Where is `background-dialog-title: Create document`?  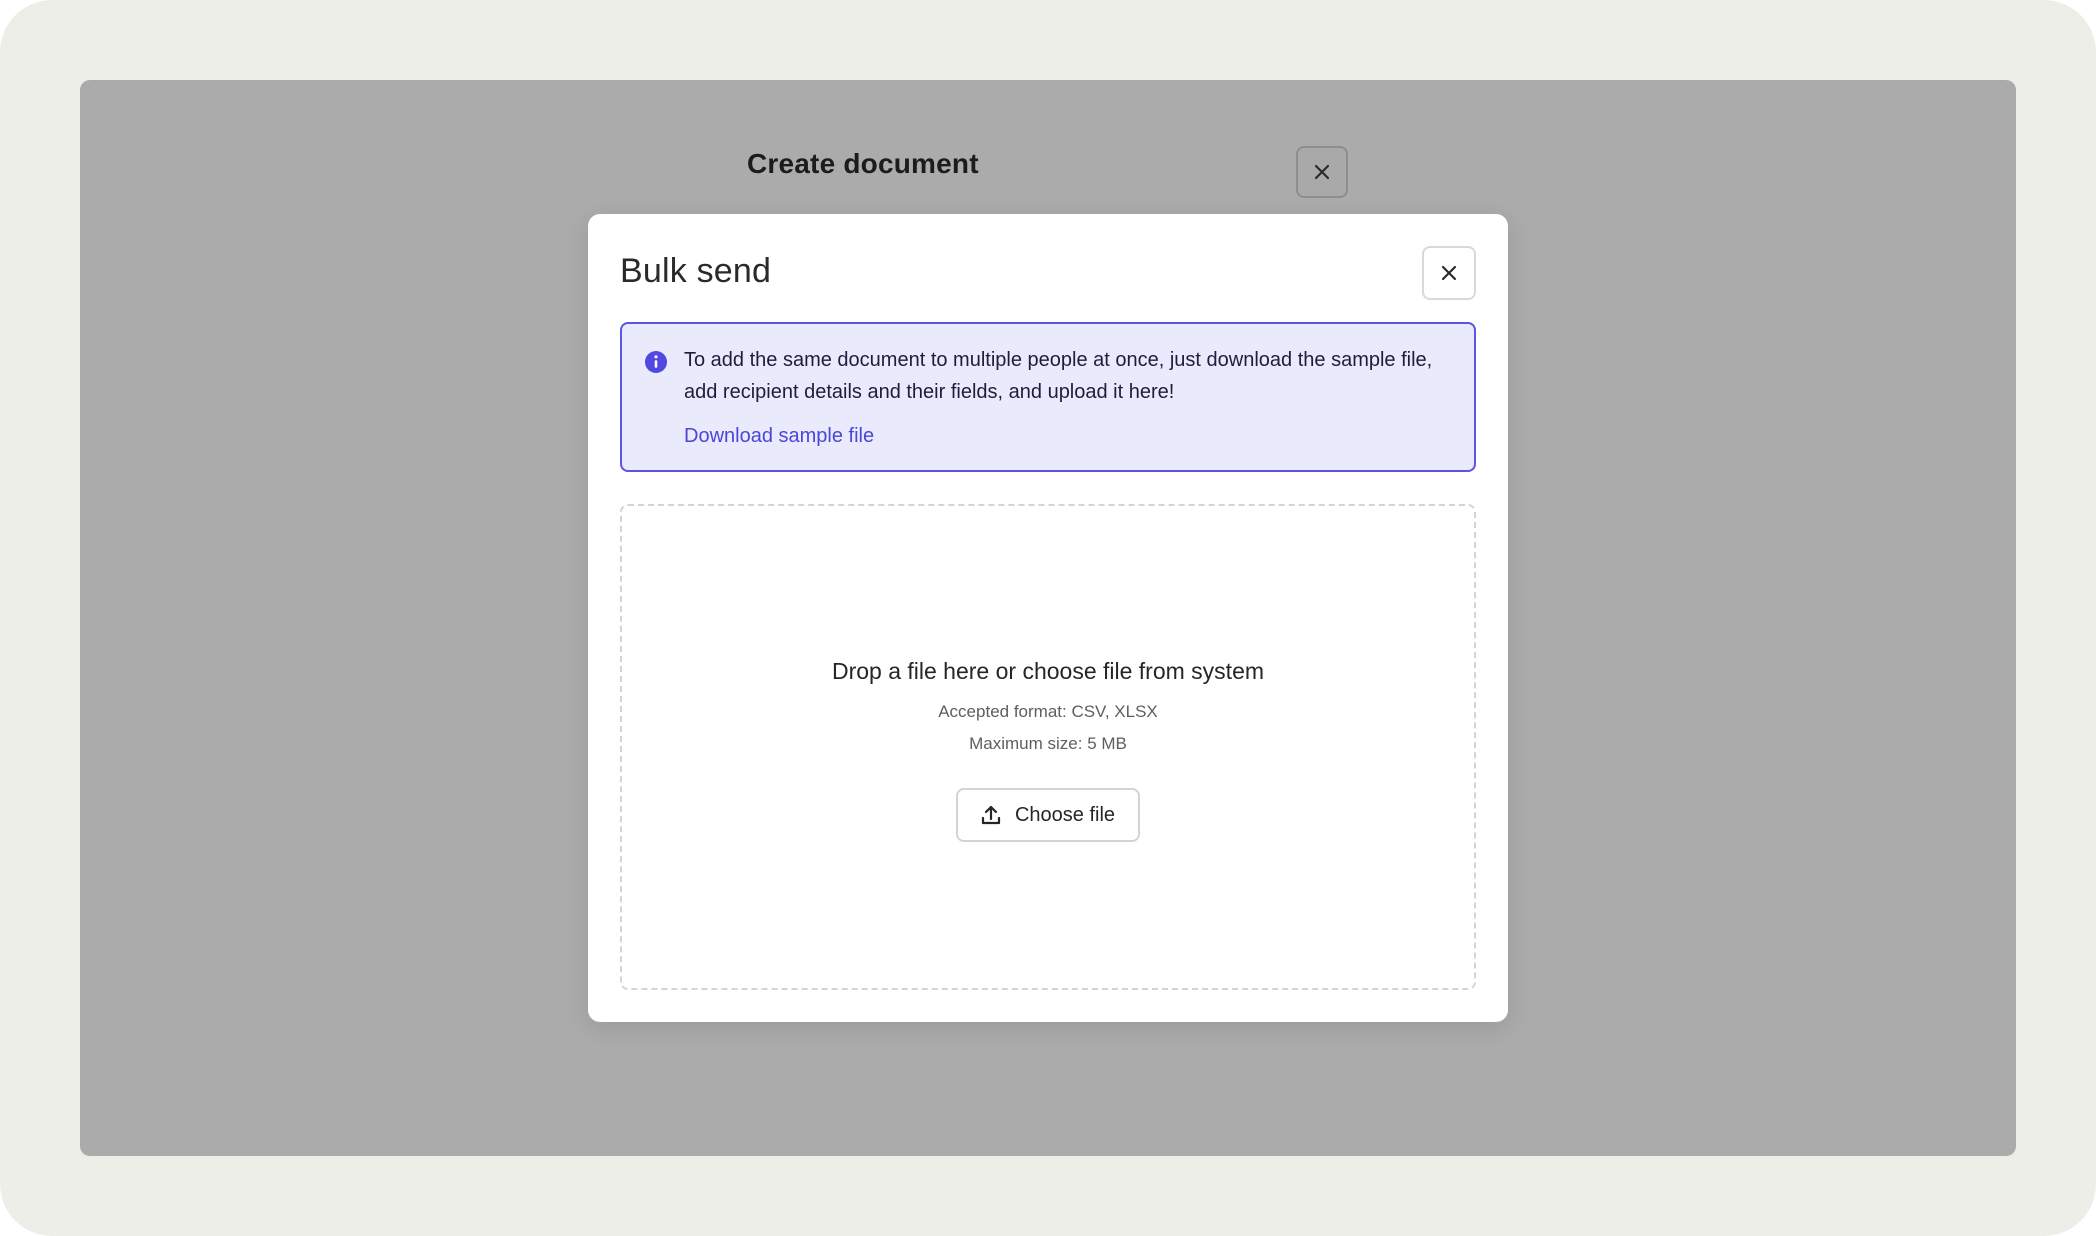
background-dialog-title: Create document is located at coordinates (863, 163).